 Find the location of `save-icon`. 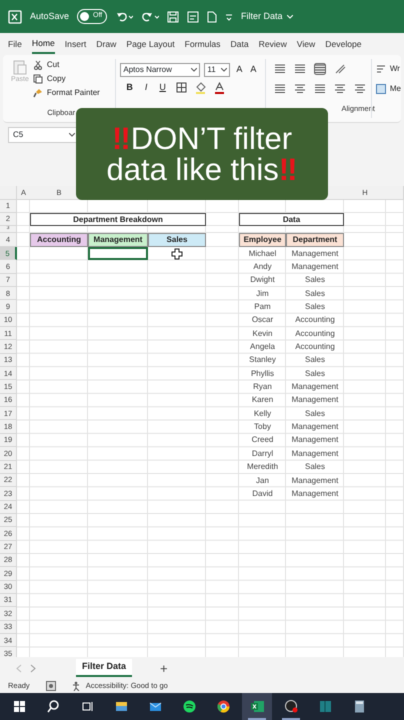

save-icon is located at coordinates (173, 16).